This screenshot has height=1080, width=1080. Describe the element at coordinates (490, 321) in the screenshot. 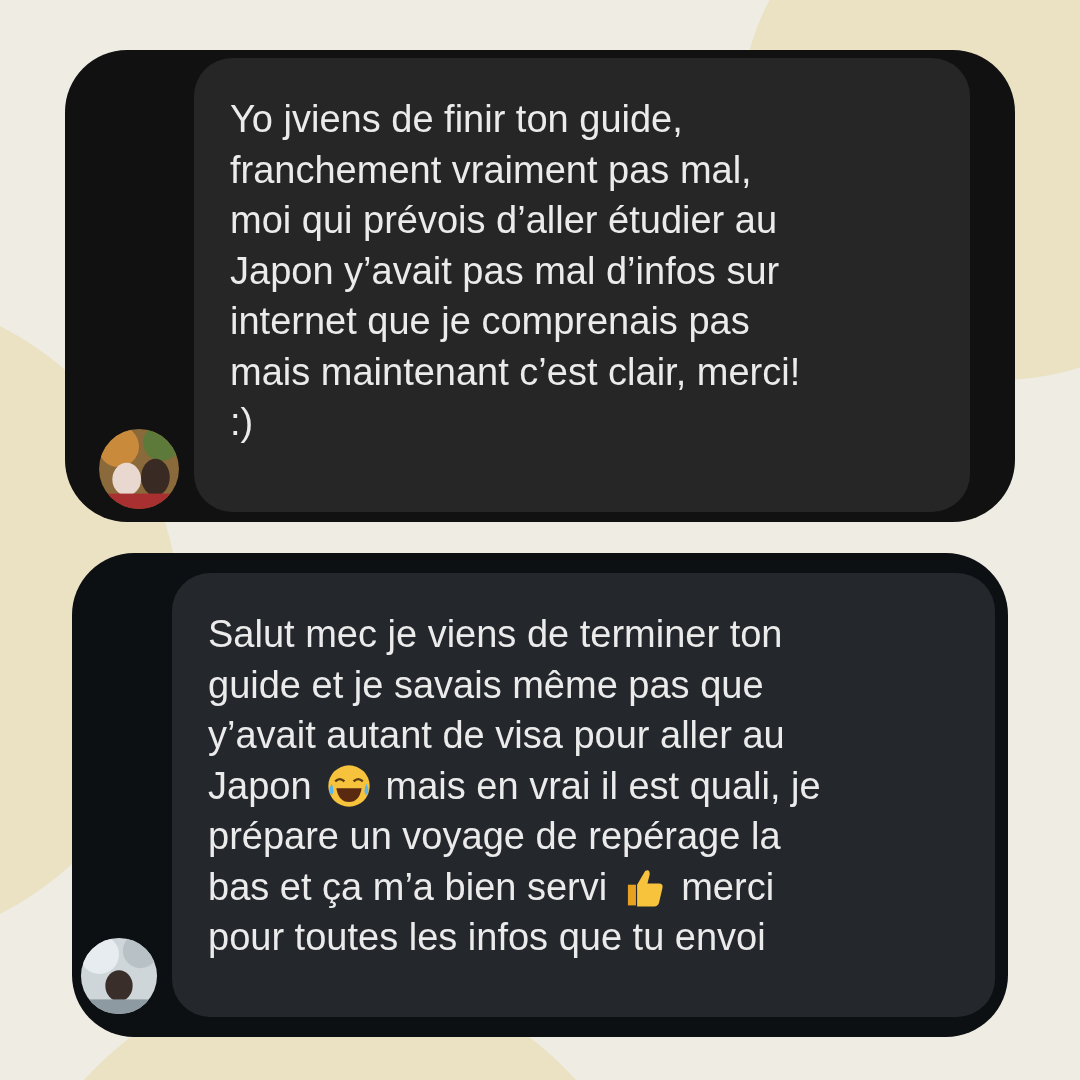

I see `message-text: internet que je comprenais pas` at that location.